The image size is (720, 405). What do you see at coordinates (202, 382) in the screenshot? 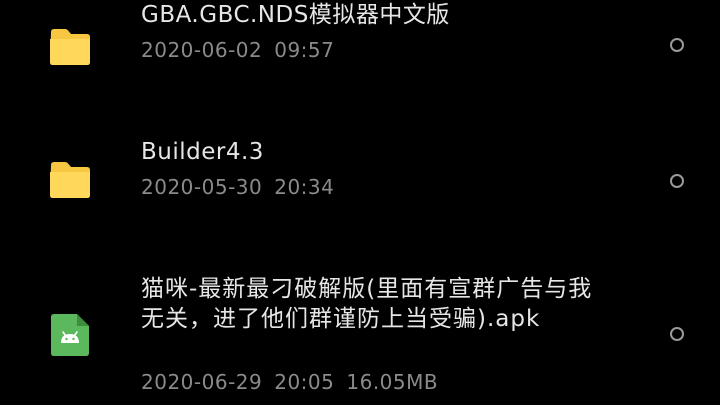
I see `file-date: 2020-06-29` at bounding box center [202, 382].